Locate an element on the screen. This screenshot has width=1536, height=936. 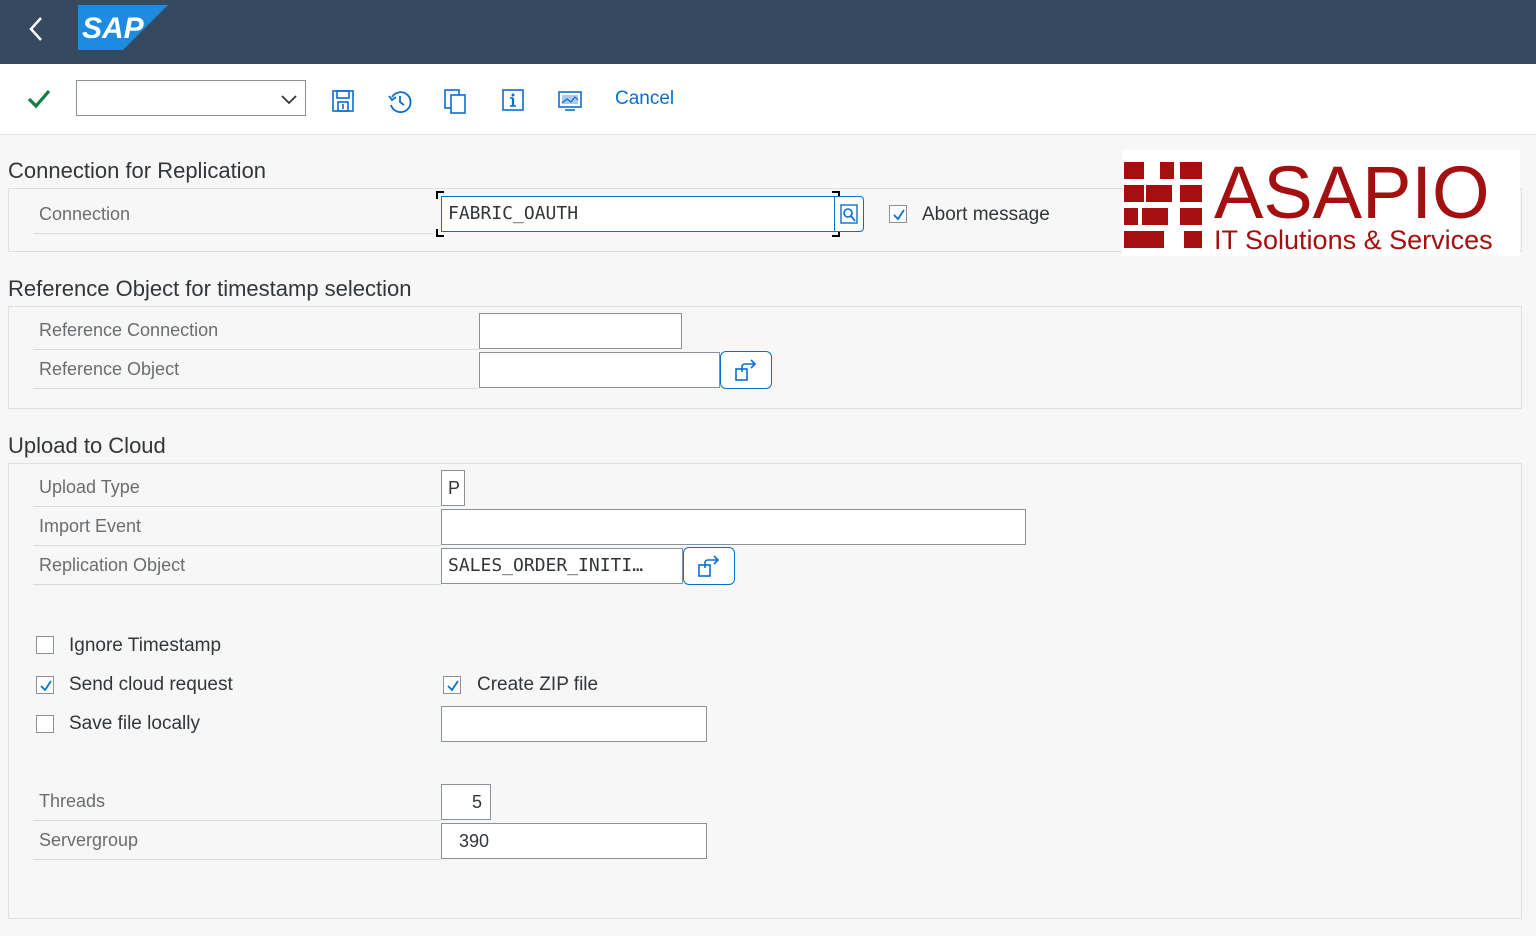
toolbar: Cancel is located at coordinates (768, 99).